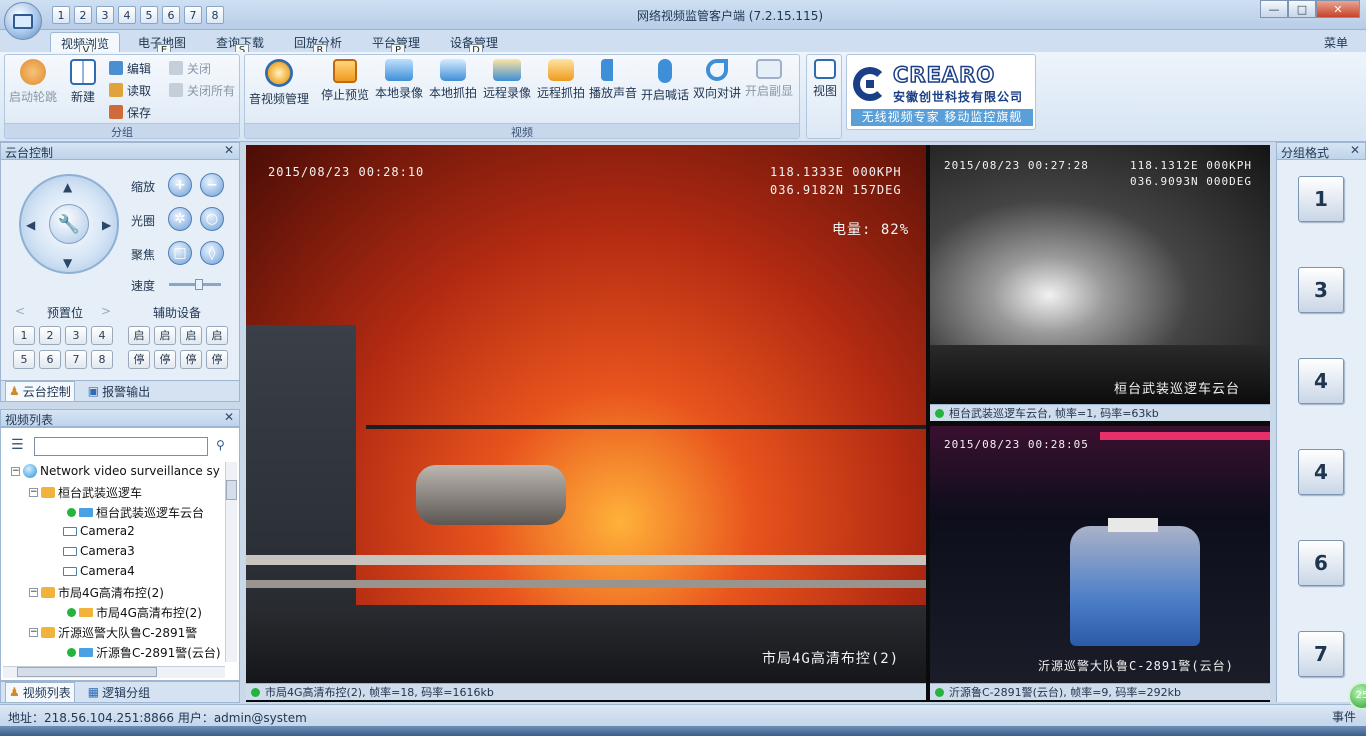 The image size is (1366, 736). I want to click on tree-item-camera: 沂源鲁C-2891警(云台), so click(144, 652).